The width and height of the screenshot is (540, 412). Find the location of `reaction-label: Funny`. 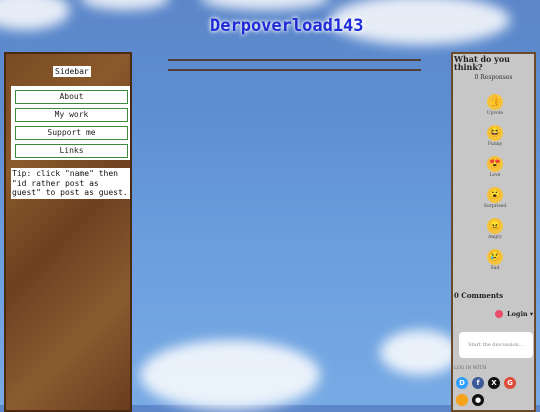

reaction-label: Funny is located at coordinates (495, 144).